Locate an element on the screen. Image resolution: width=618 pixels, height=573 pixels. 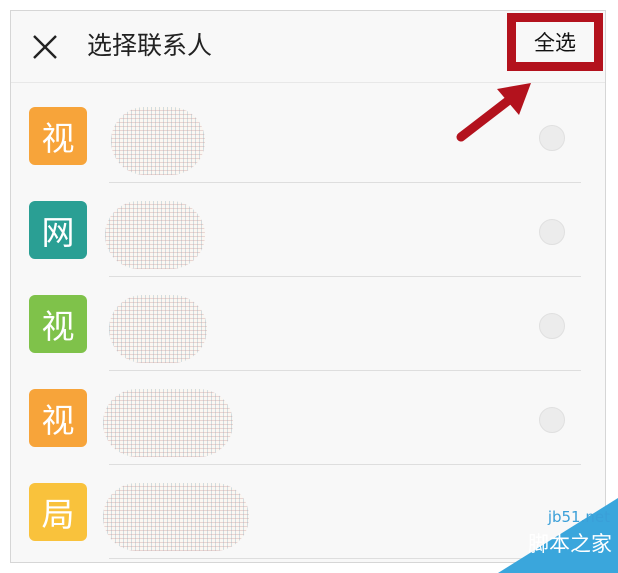
page-title: 选择联系人 is located at coordinates (150, 45).